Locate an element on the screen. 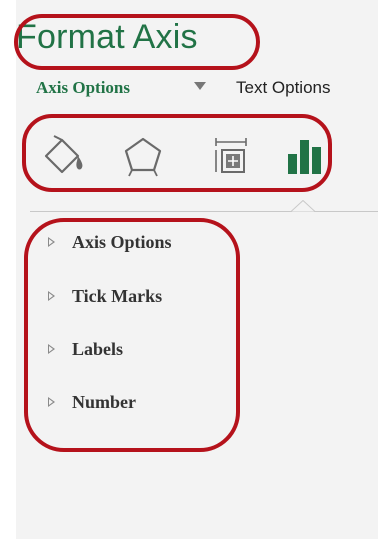 Image resolution: width=378 pixels, height=539 pixels. section-label: Axis Options is located at coordinates (122, 242).